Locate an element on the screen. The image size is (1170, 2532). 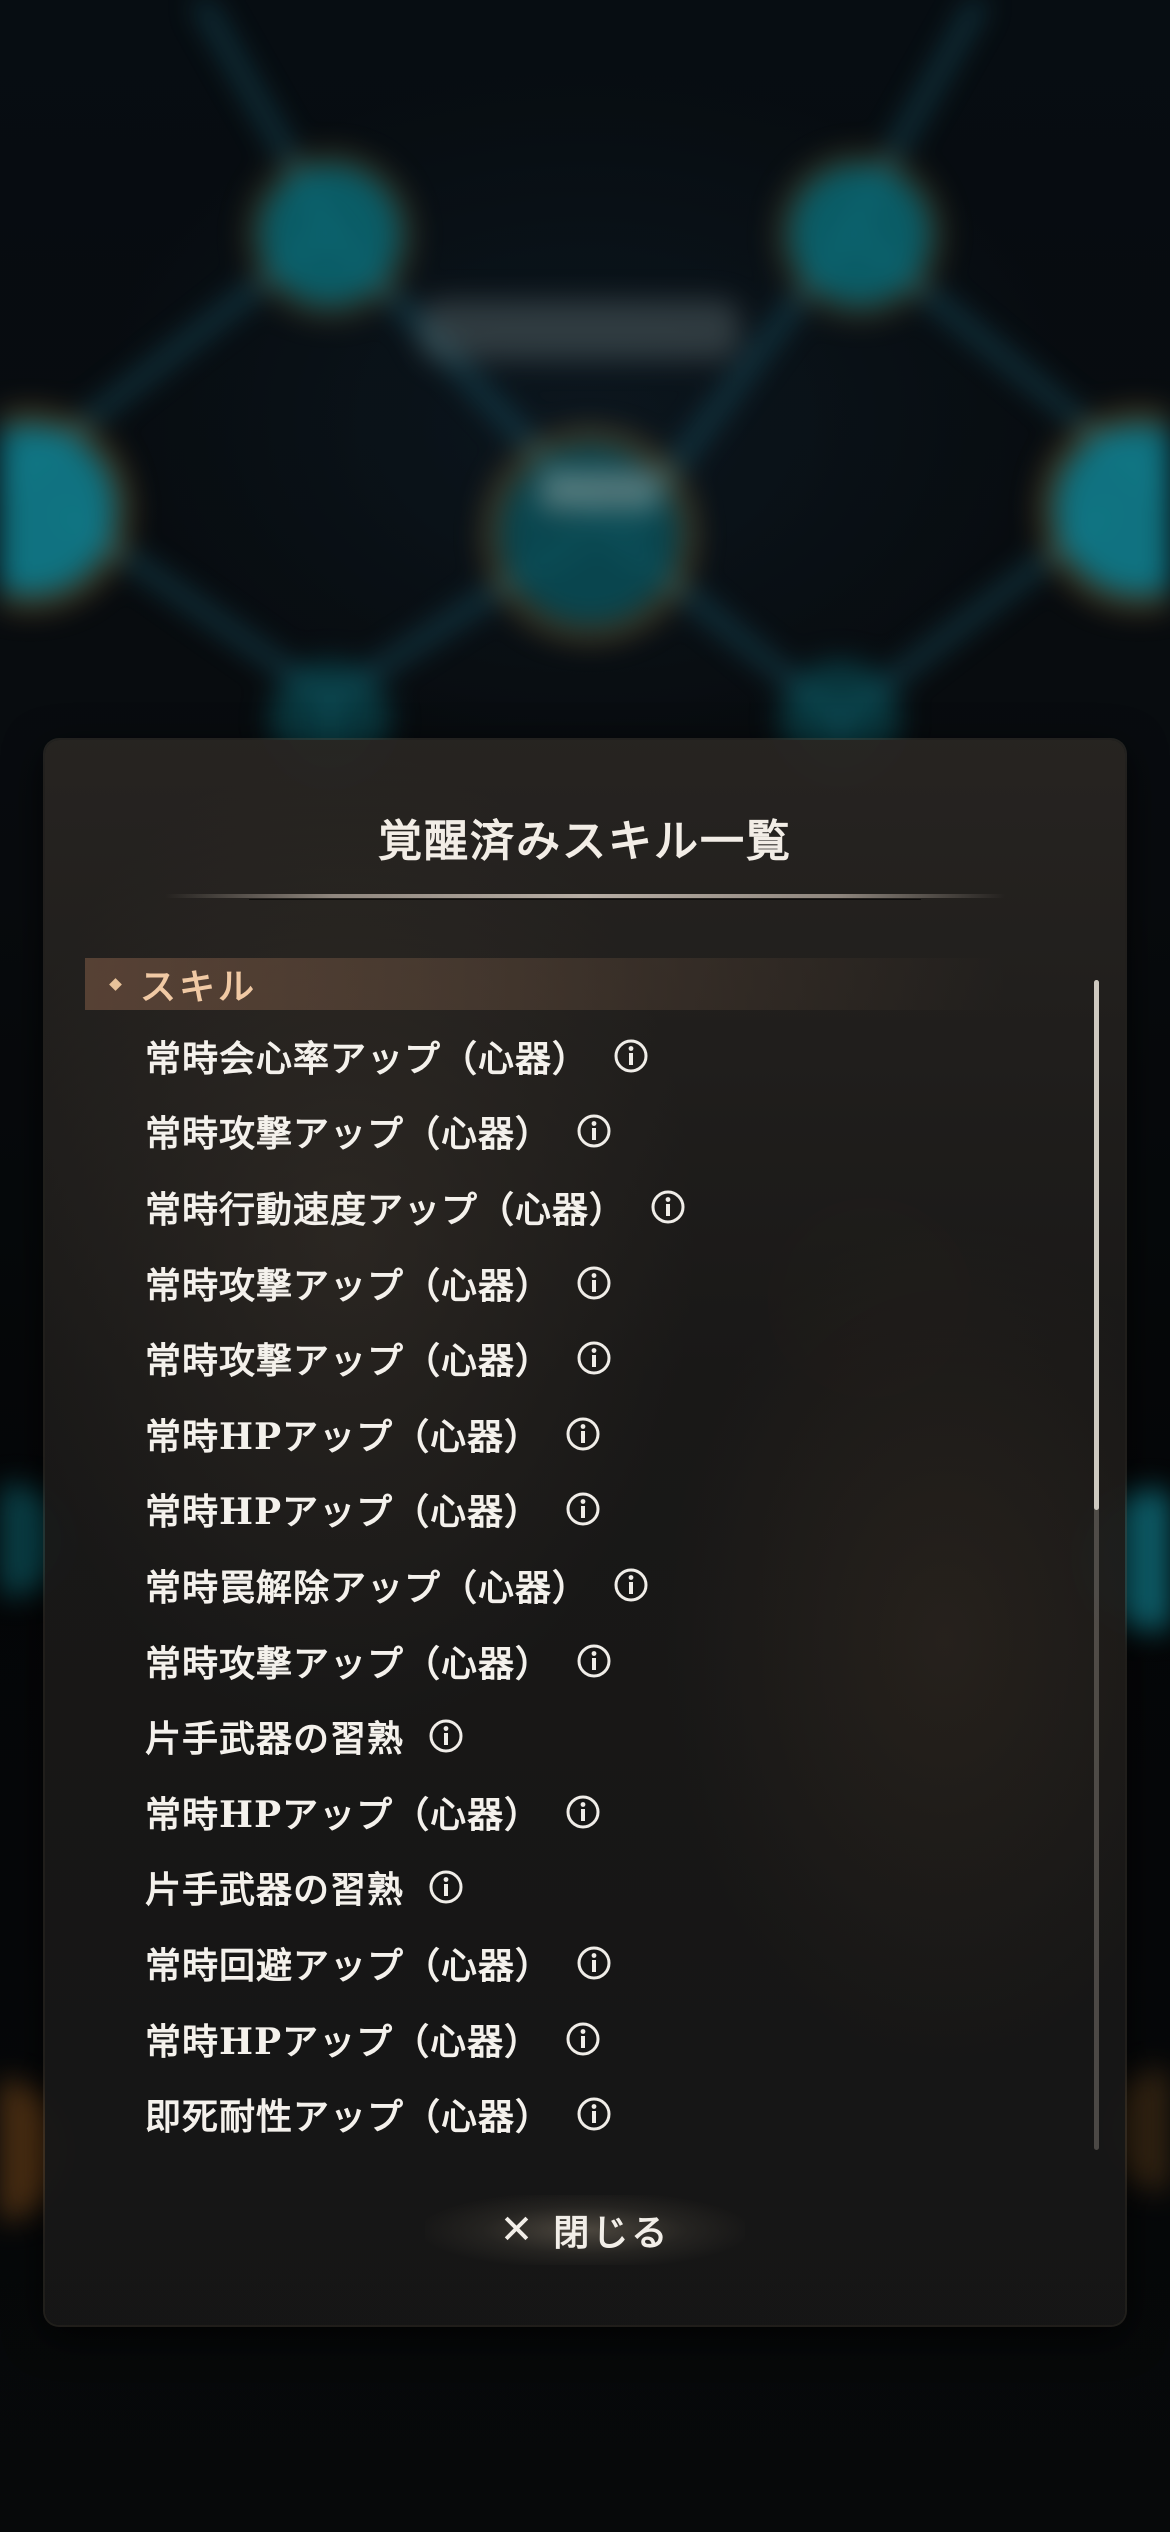
skill-list-item: 常時会心率アップ（心器） is located at coordinates (620, 1056).